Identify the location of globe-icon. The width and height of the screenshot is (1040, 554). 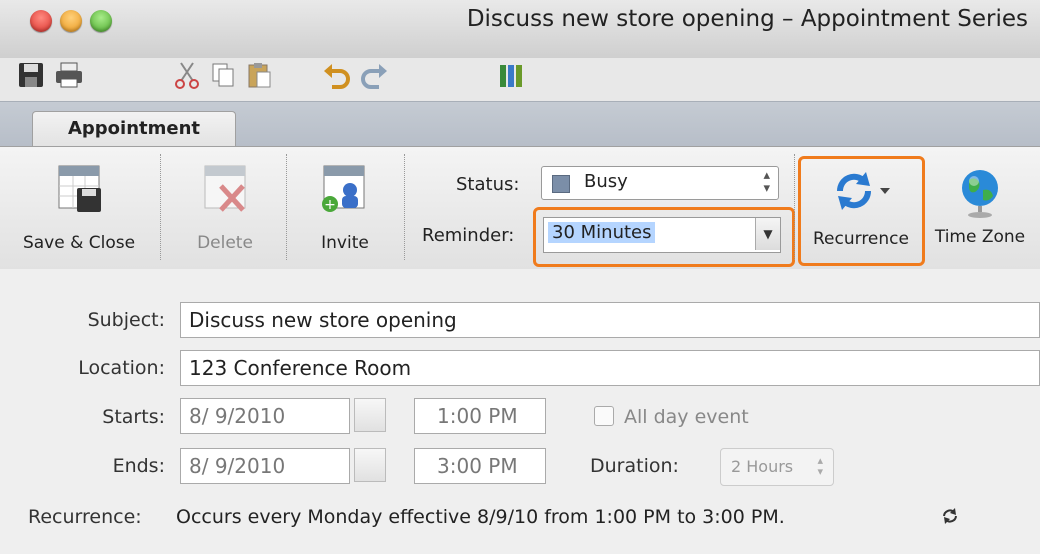
(980, 194).